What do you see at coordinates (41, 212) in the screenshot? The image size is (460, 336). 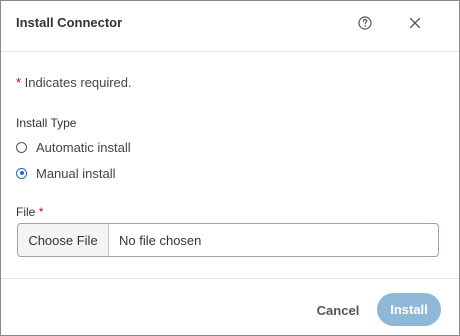 I see `file-required-asterisk: *` at bounding box center [41, 212].